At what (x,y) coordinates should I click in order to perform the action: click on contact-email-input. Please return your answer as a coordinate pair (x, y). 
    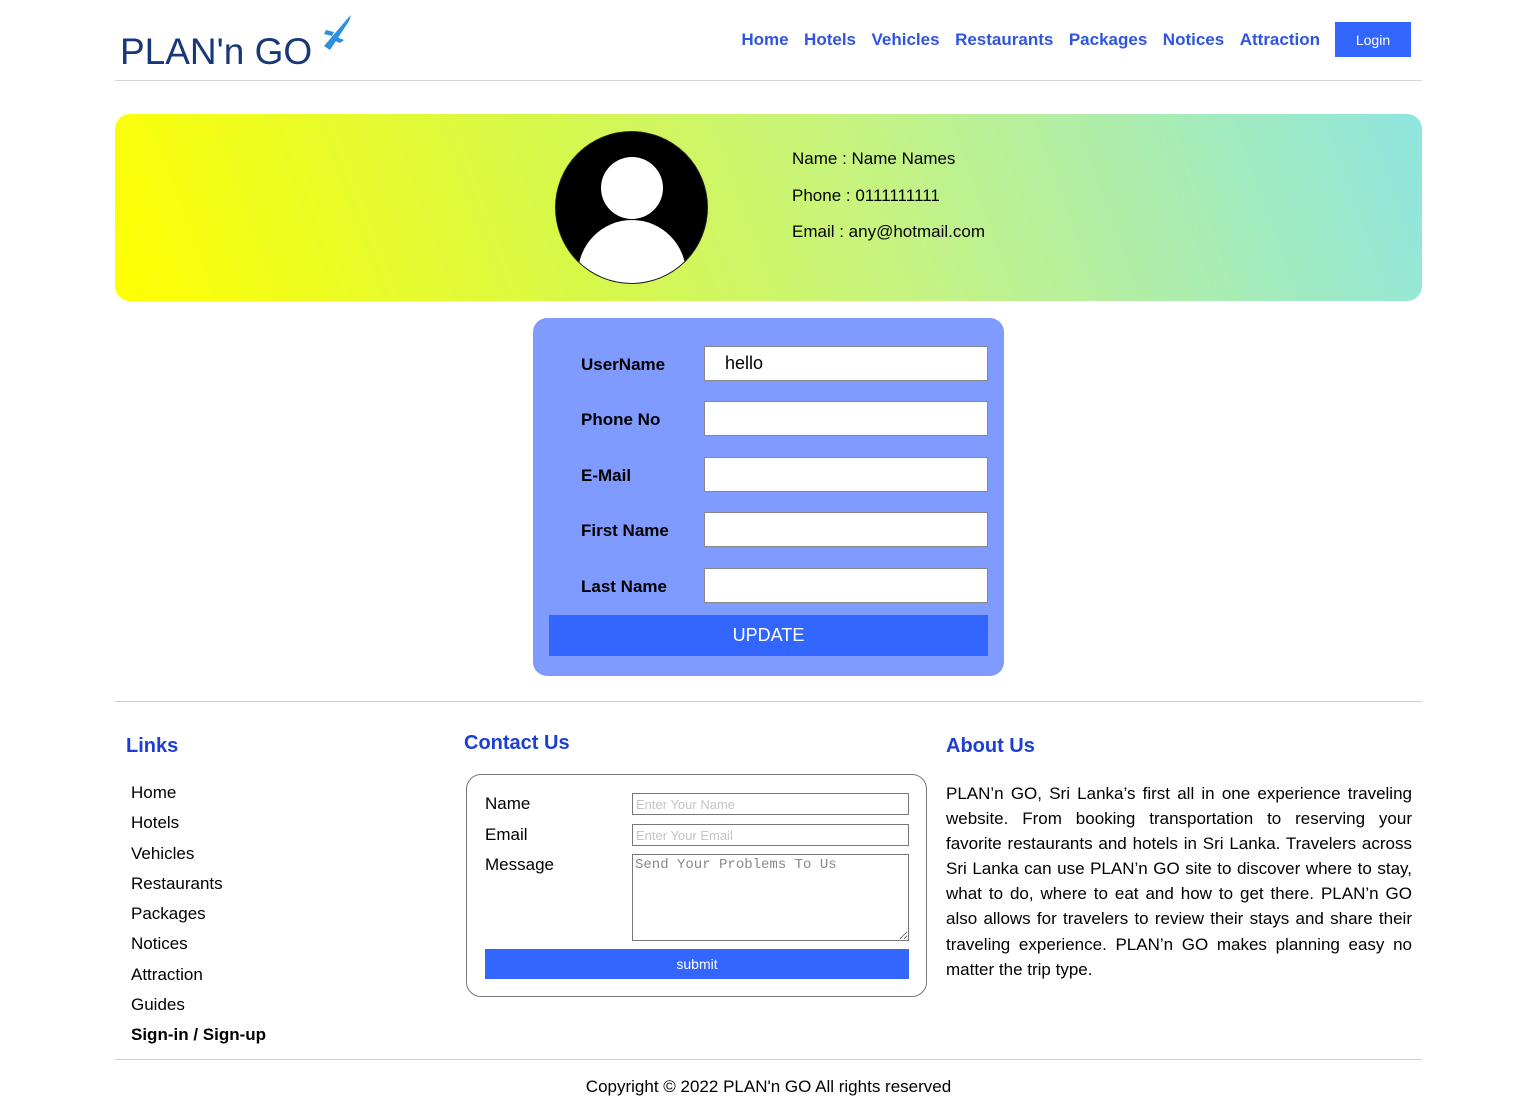
    Looking at the image, I should click on (770, 835).